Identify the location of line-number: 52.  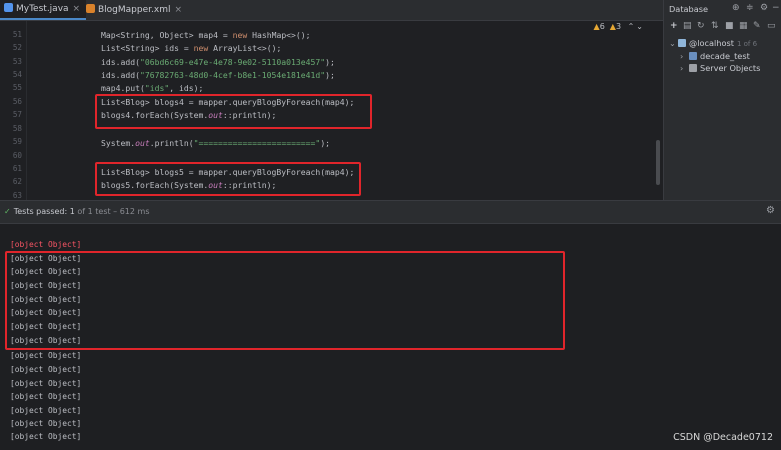
(17, 47).